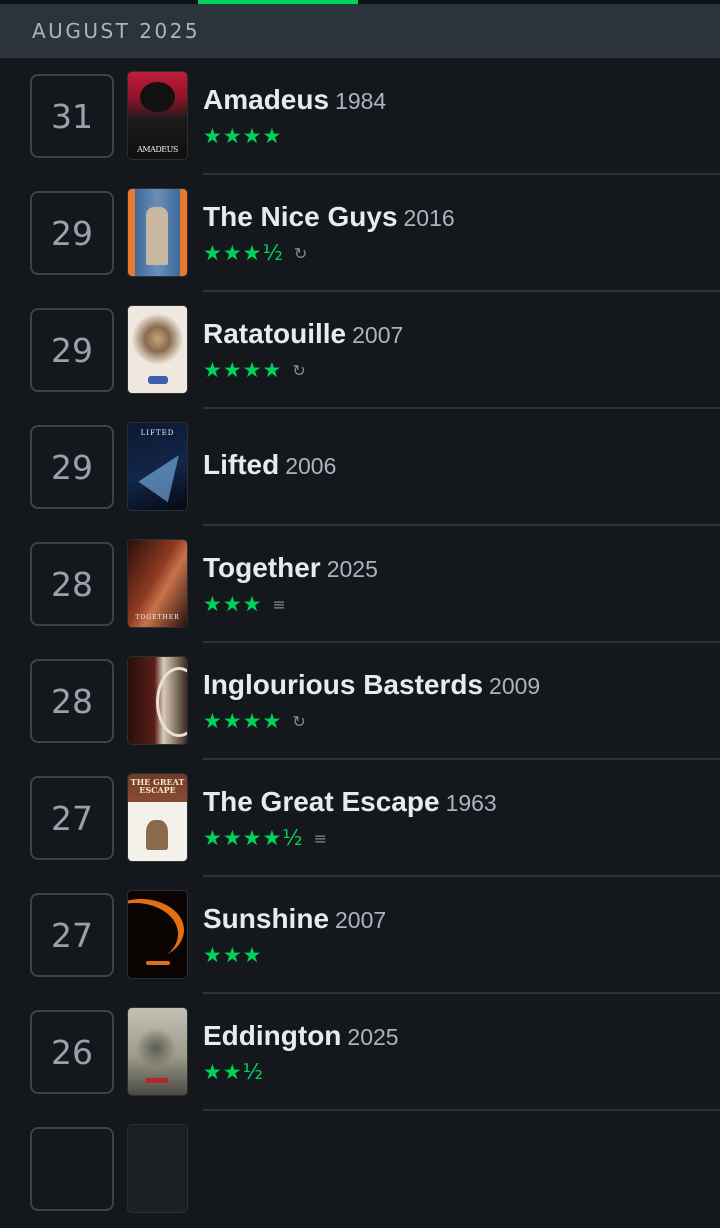 This screenshot has height=1228, width=720. I want to click on film-title: Ratatouille, so click(274, 333).